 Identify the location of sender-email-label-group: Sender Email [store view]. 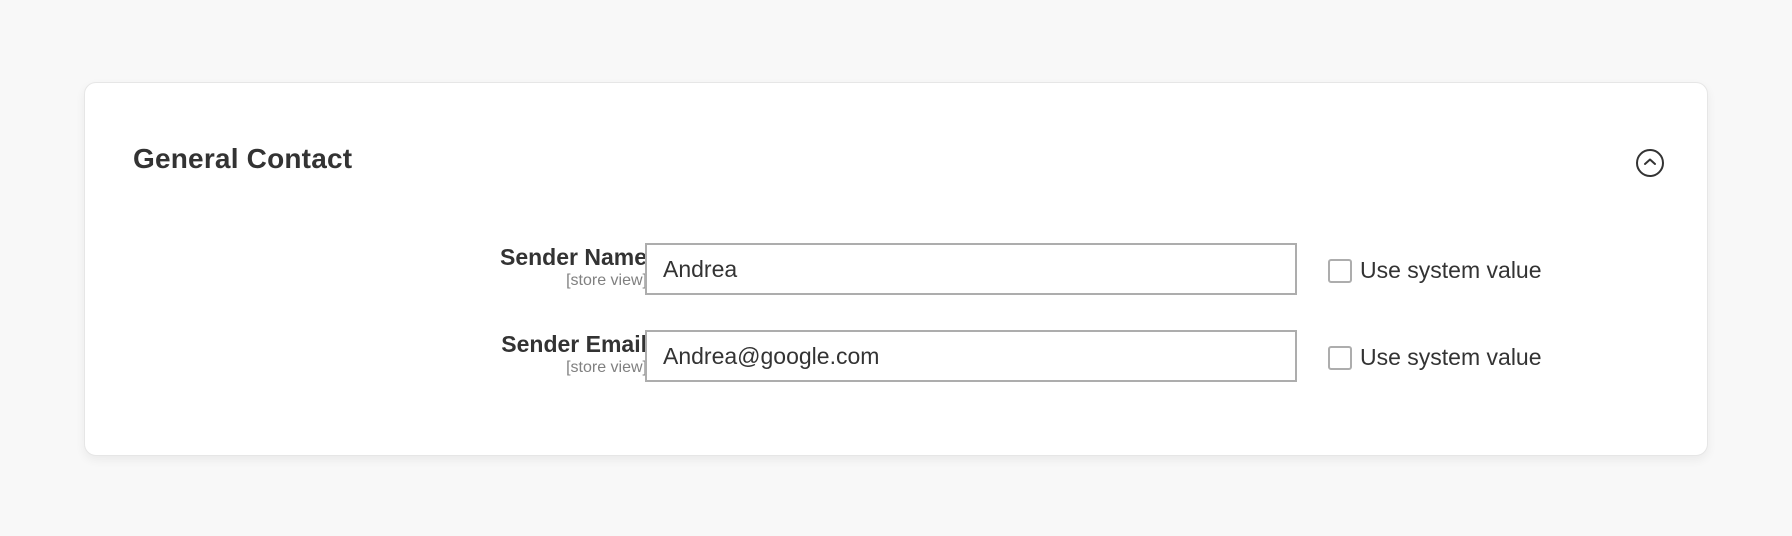
(574, 354).